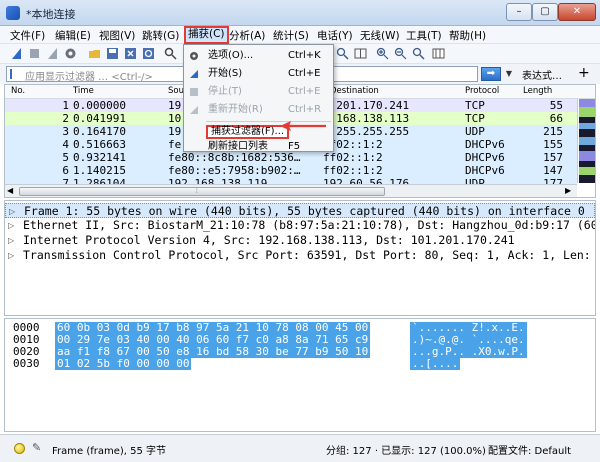 This screenshot has width=600, height=462. What do you see at coordinates (366, 105) in the screenshot?
I see `packet-destination: 1.201.170.241` at bounding box center [366, 105].